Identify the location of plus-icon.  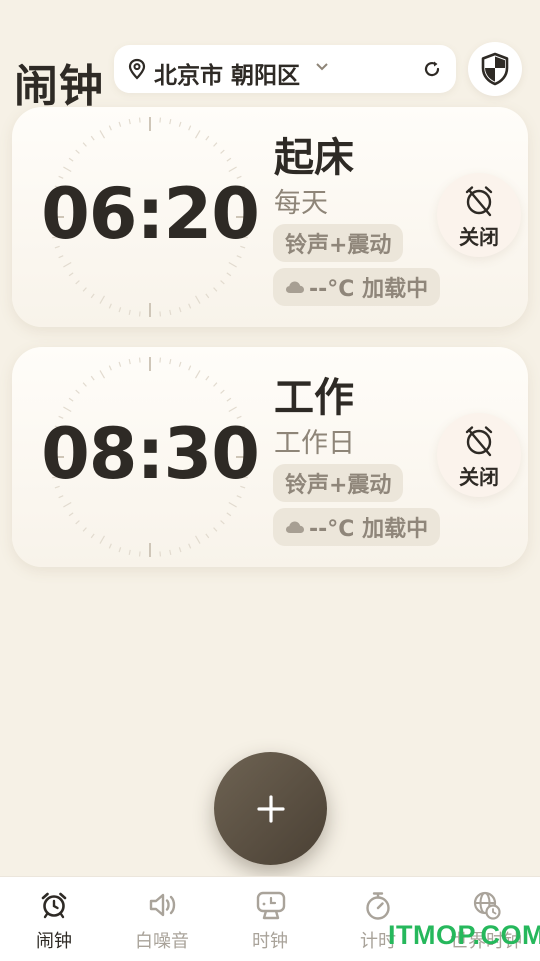
(270, 808).